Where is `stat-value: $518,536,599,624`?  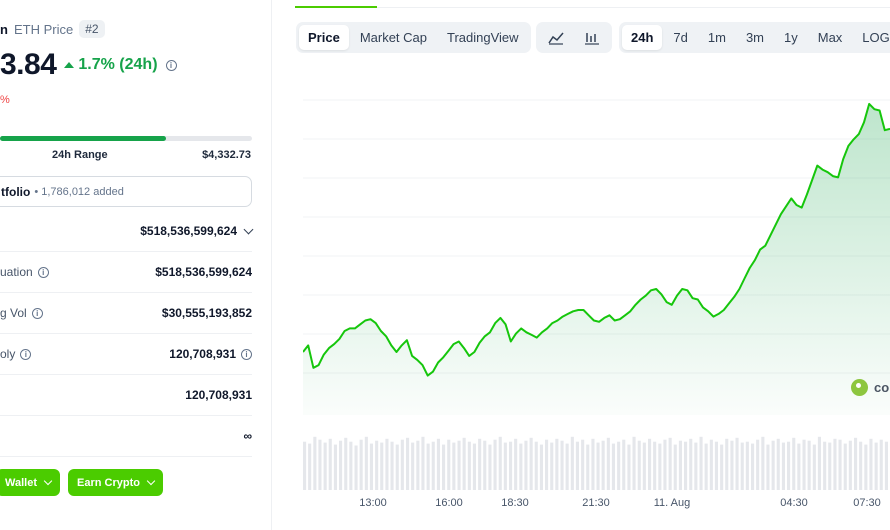 stat-value: $518,536,599,624 is located at coordinates (197, 231).